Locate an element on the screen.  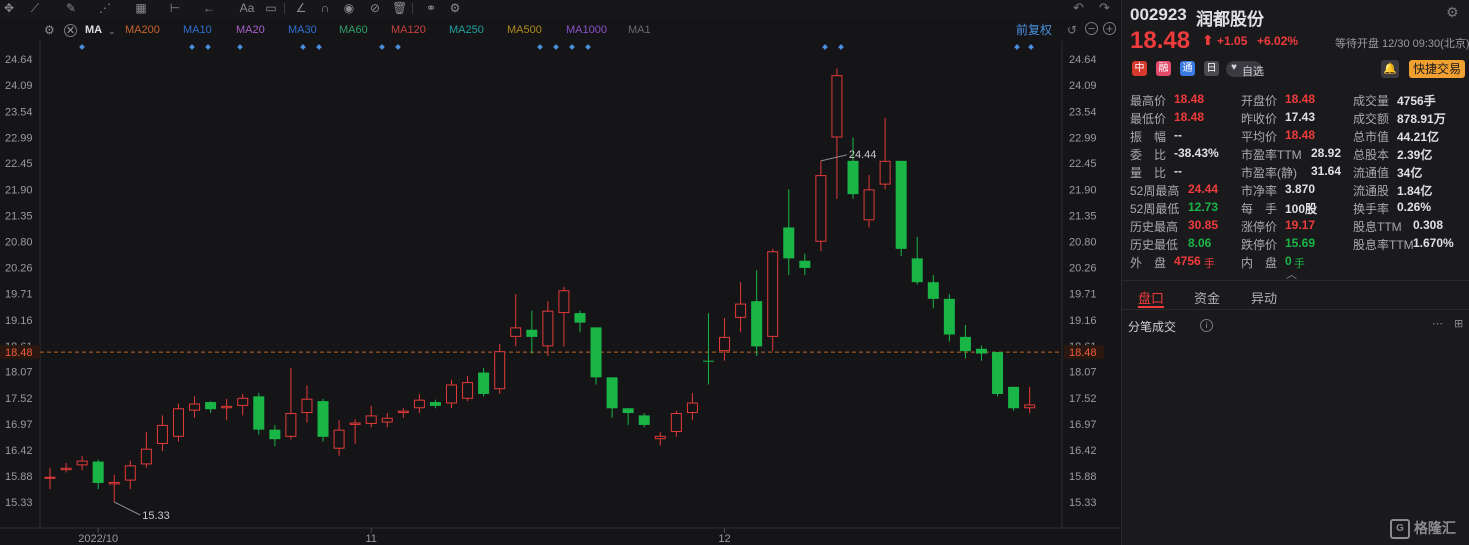
info-icon: i is located at coordinates (1206, 324).